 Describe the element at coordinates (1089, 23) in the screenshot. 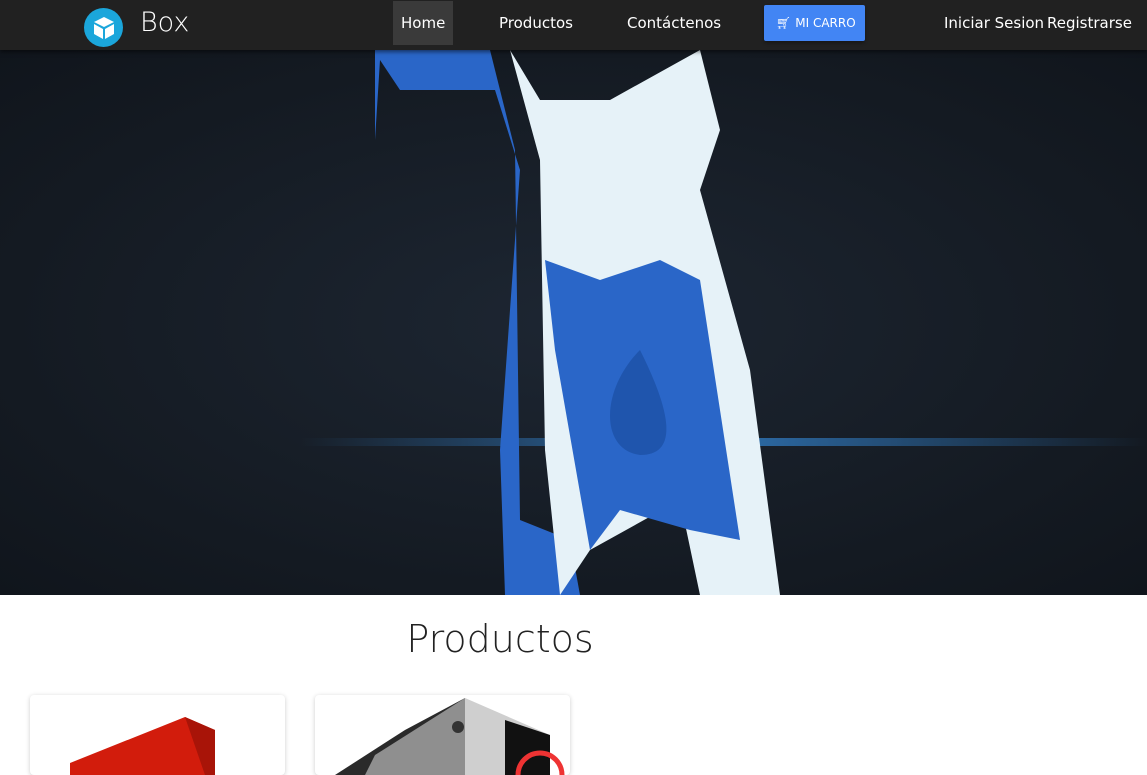

I see `register-link: Registrarse` at that location.